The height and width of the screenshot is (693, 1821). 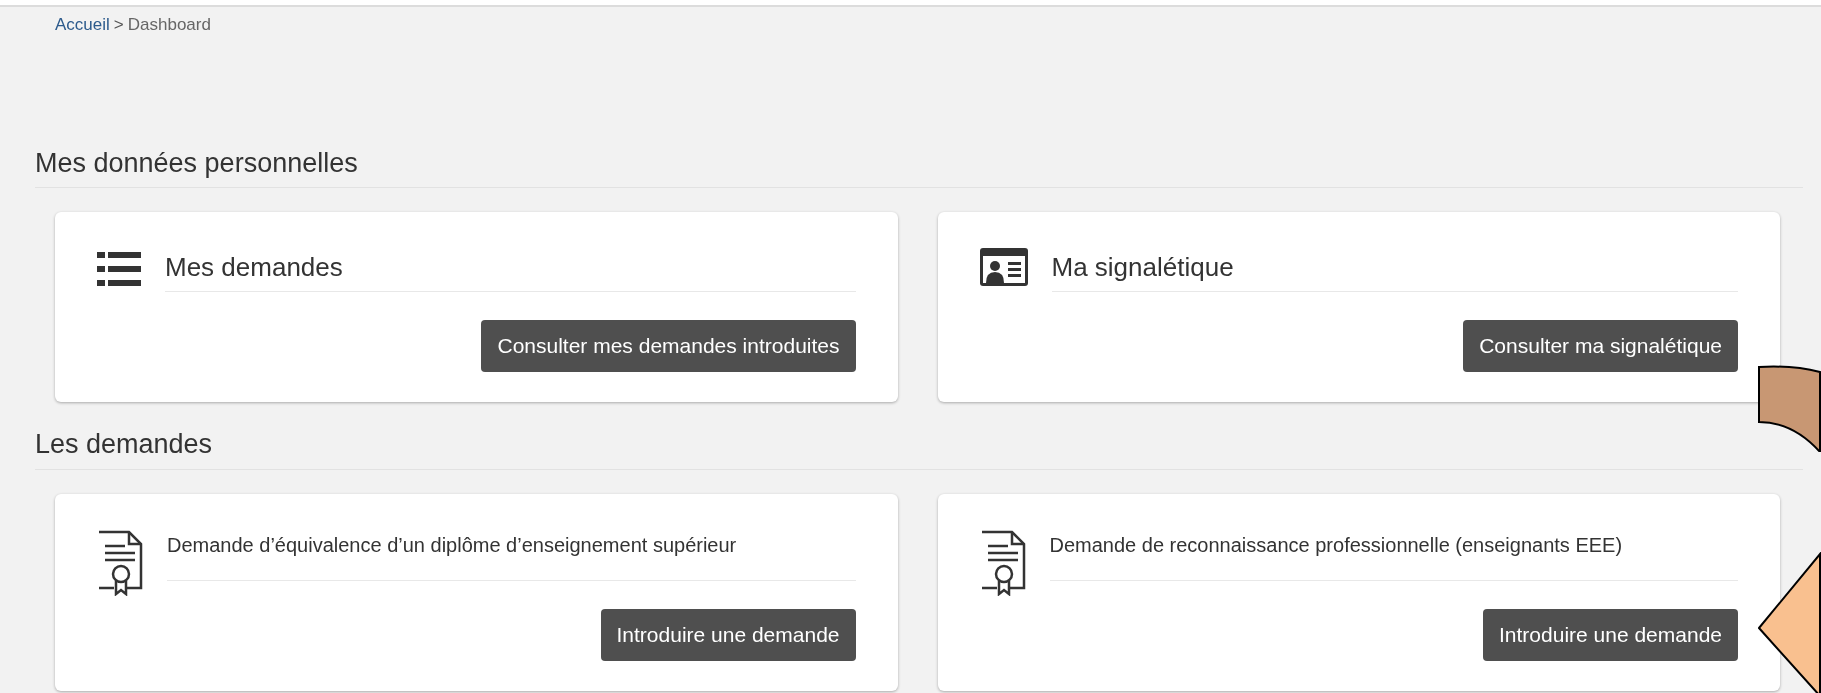 I want to click on list-icon, so click(x=119, y=269).